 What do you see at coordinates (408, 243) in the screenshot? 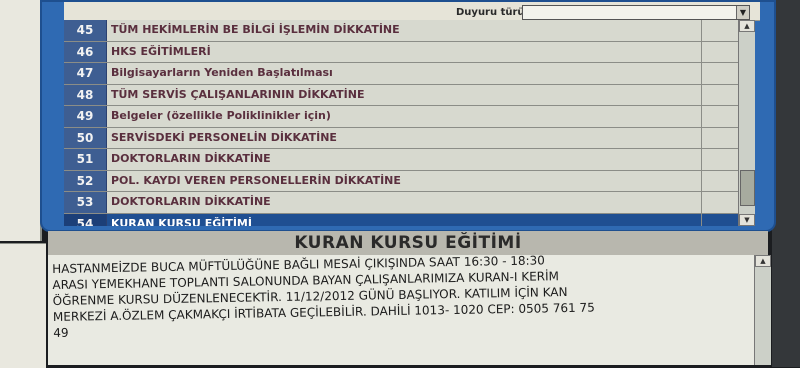
I see `detail-title: KURAN KURSU EĞİTİMİ` at bounding box center [408, 243].